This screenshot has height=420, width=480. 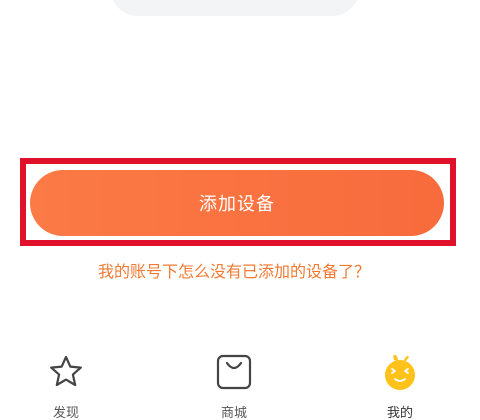 What do you see at coordinates (235, 8) in the screenshot?
I see `top-card` at bounding box center [235, 8].